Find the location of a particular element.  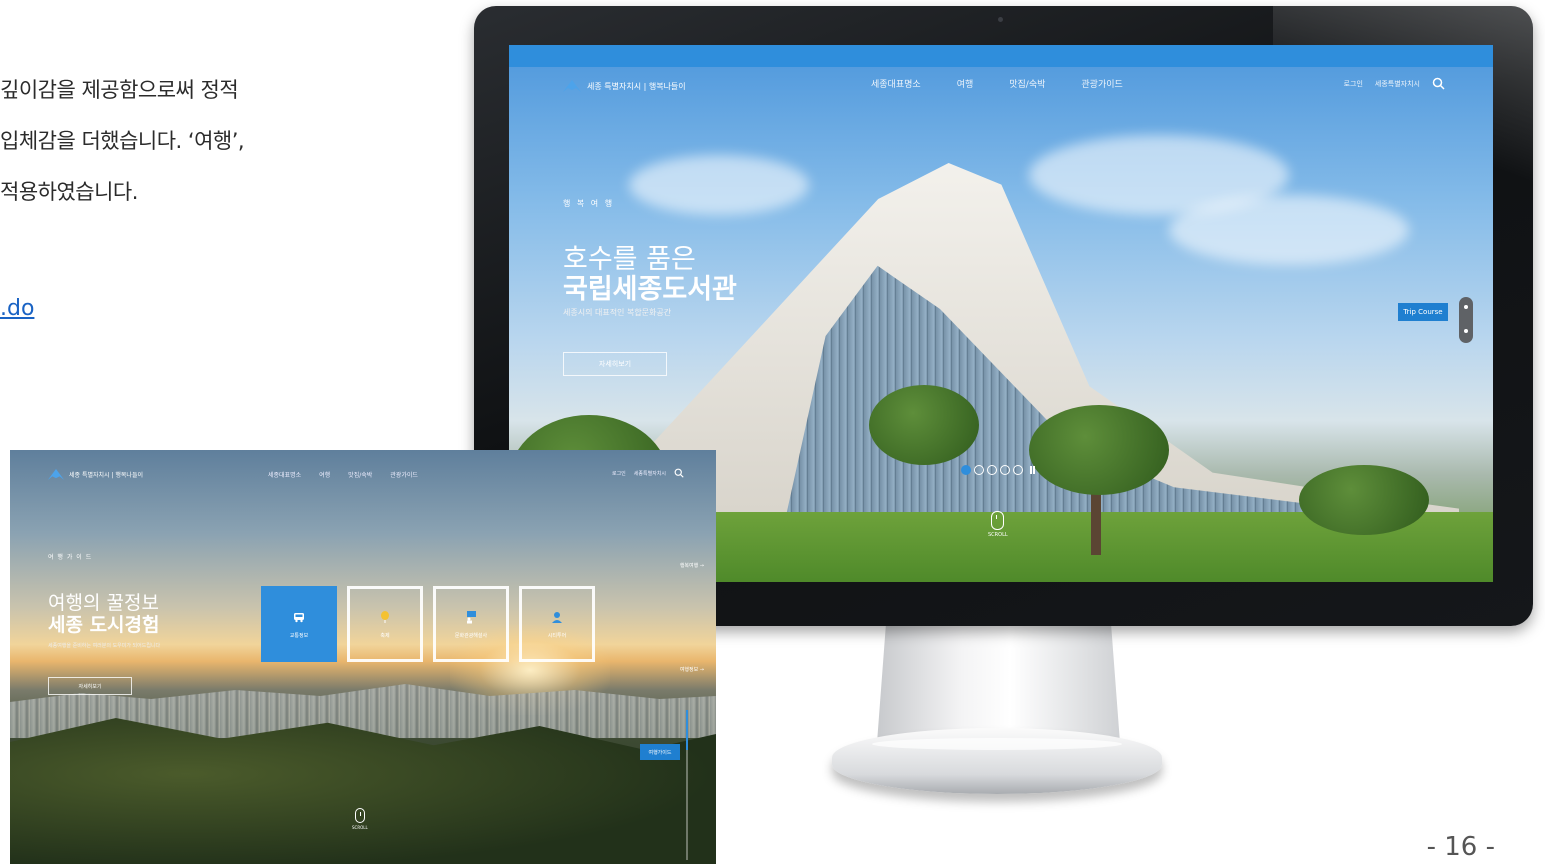

site-main-nav: 세종대표명소 여행 맛집/숙박 관광가이드 is located at coordinates (997, 83).